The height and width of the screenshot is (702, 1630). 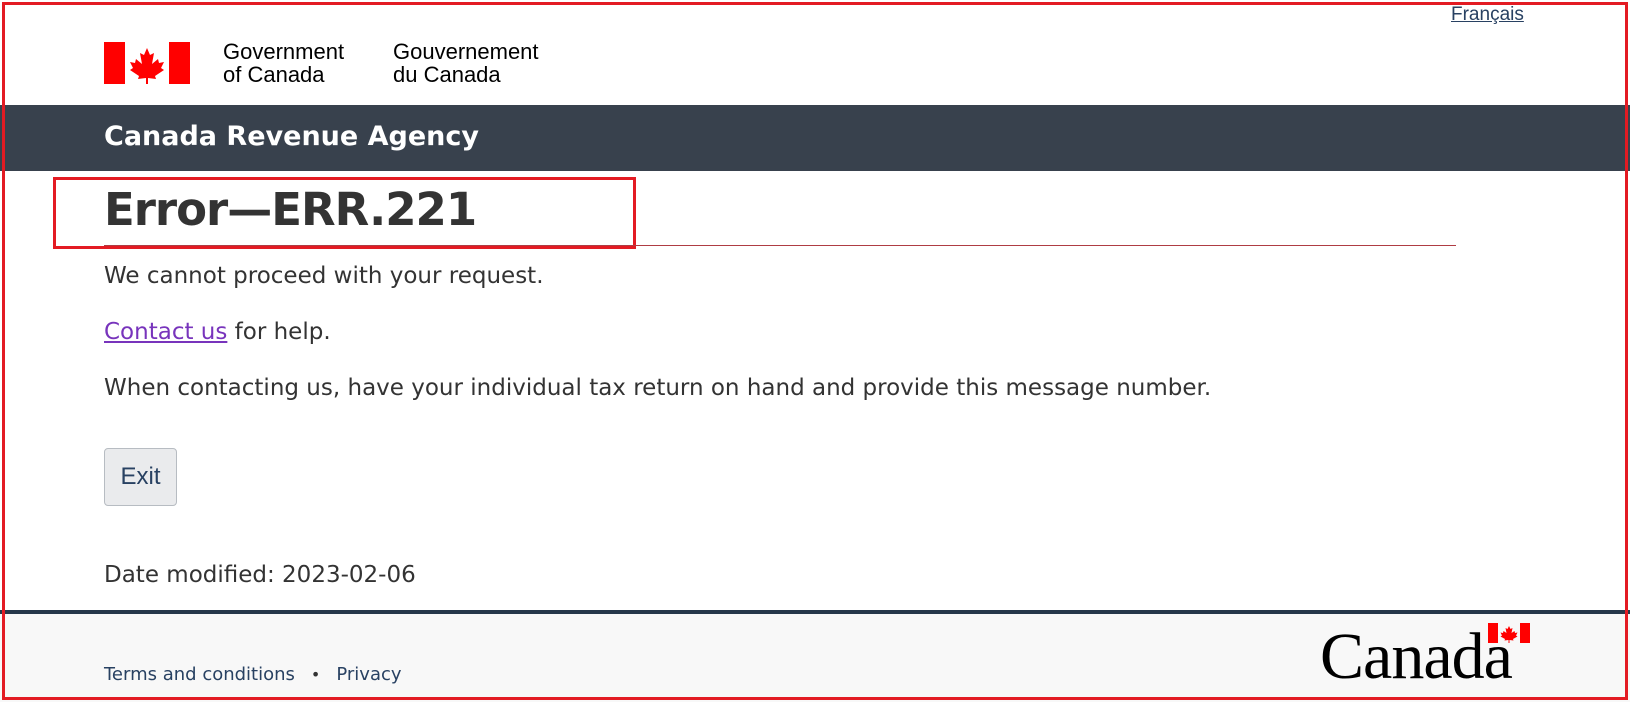 What do you see at coordinates (466, 63) in the screenshot?
I see `signature-french: Gouvernement du Canada` at bounding box center [466, 63].